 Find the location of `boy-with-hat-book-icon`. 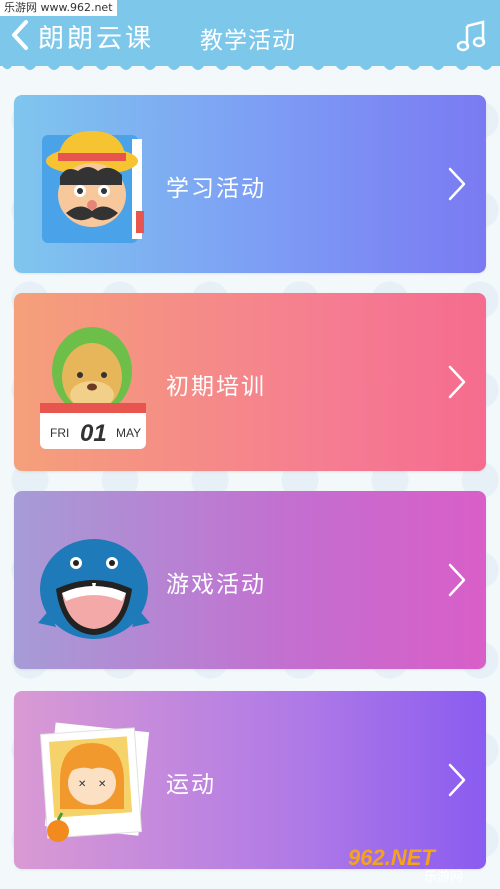

boy-with-hat-book-icon is located at coordinates (93, 187).